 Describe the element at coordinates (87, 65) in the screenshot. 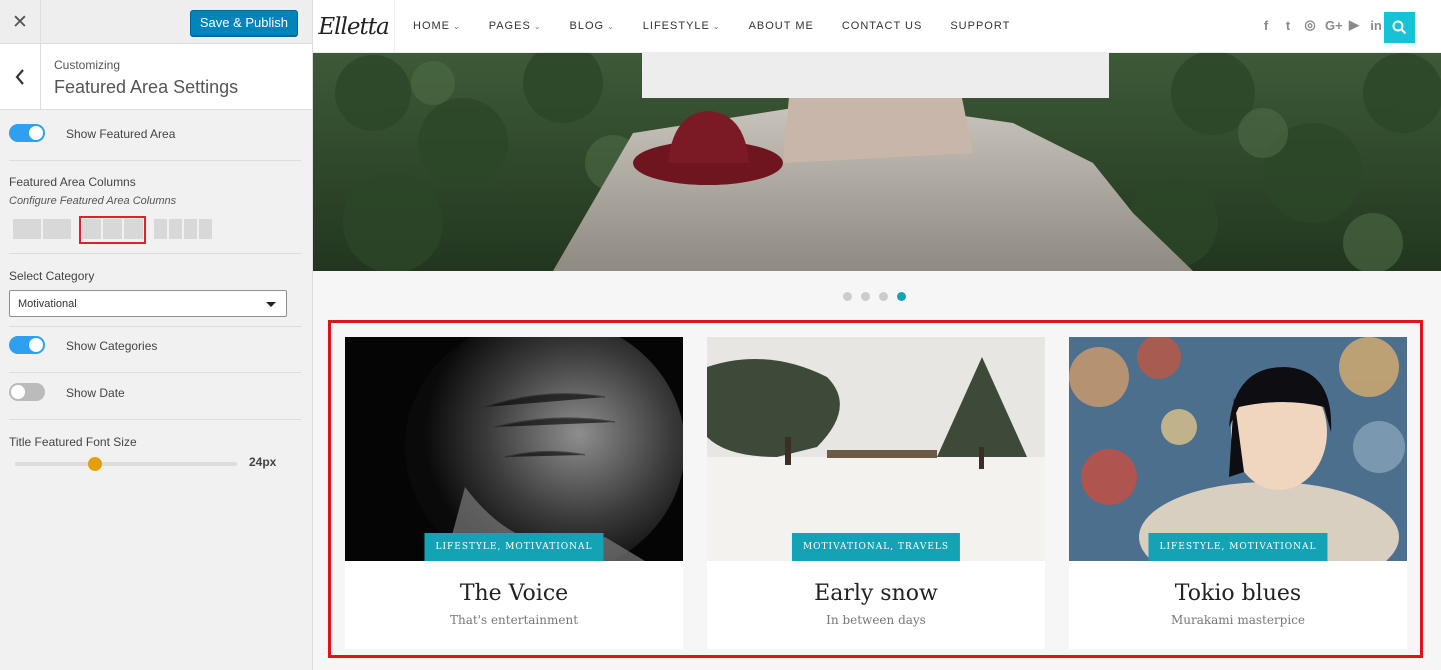

I see `breadcrumb: Customizing` at that location.